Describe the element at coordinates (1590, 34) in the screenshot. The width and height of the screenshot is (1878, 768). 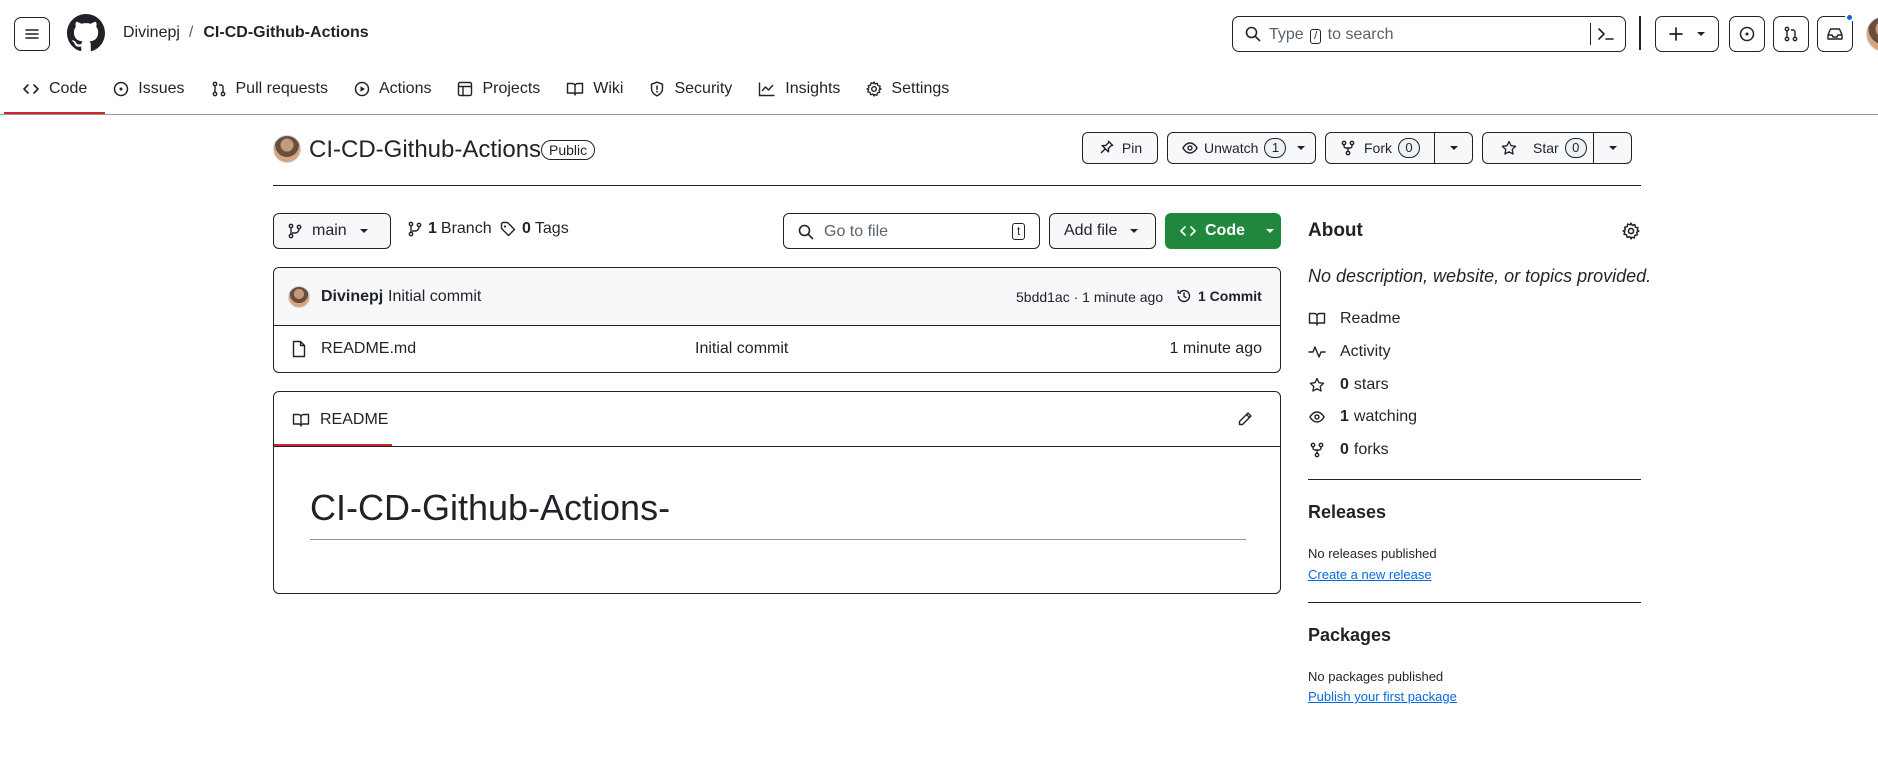
I see `search-divider` at that location.